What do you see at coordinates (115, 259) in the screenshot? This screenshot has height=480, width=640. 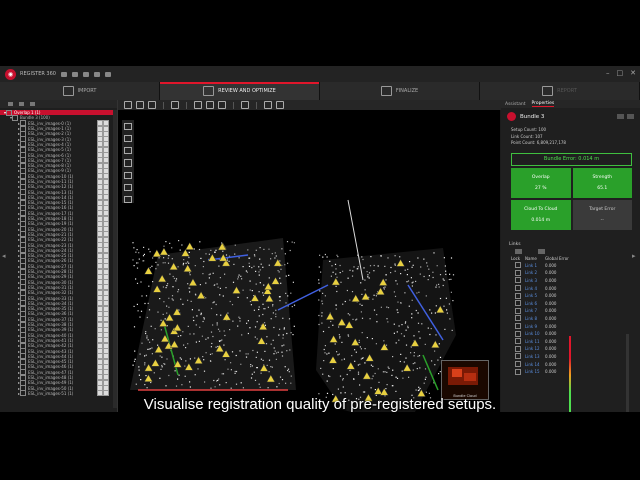 I see `tree-scrollbar` at bounding box center [115, 259].